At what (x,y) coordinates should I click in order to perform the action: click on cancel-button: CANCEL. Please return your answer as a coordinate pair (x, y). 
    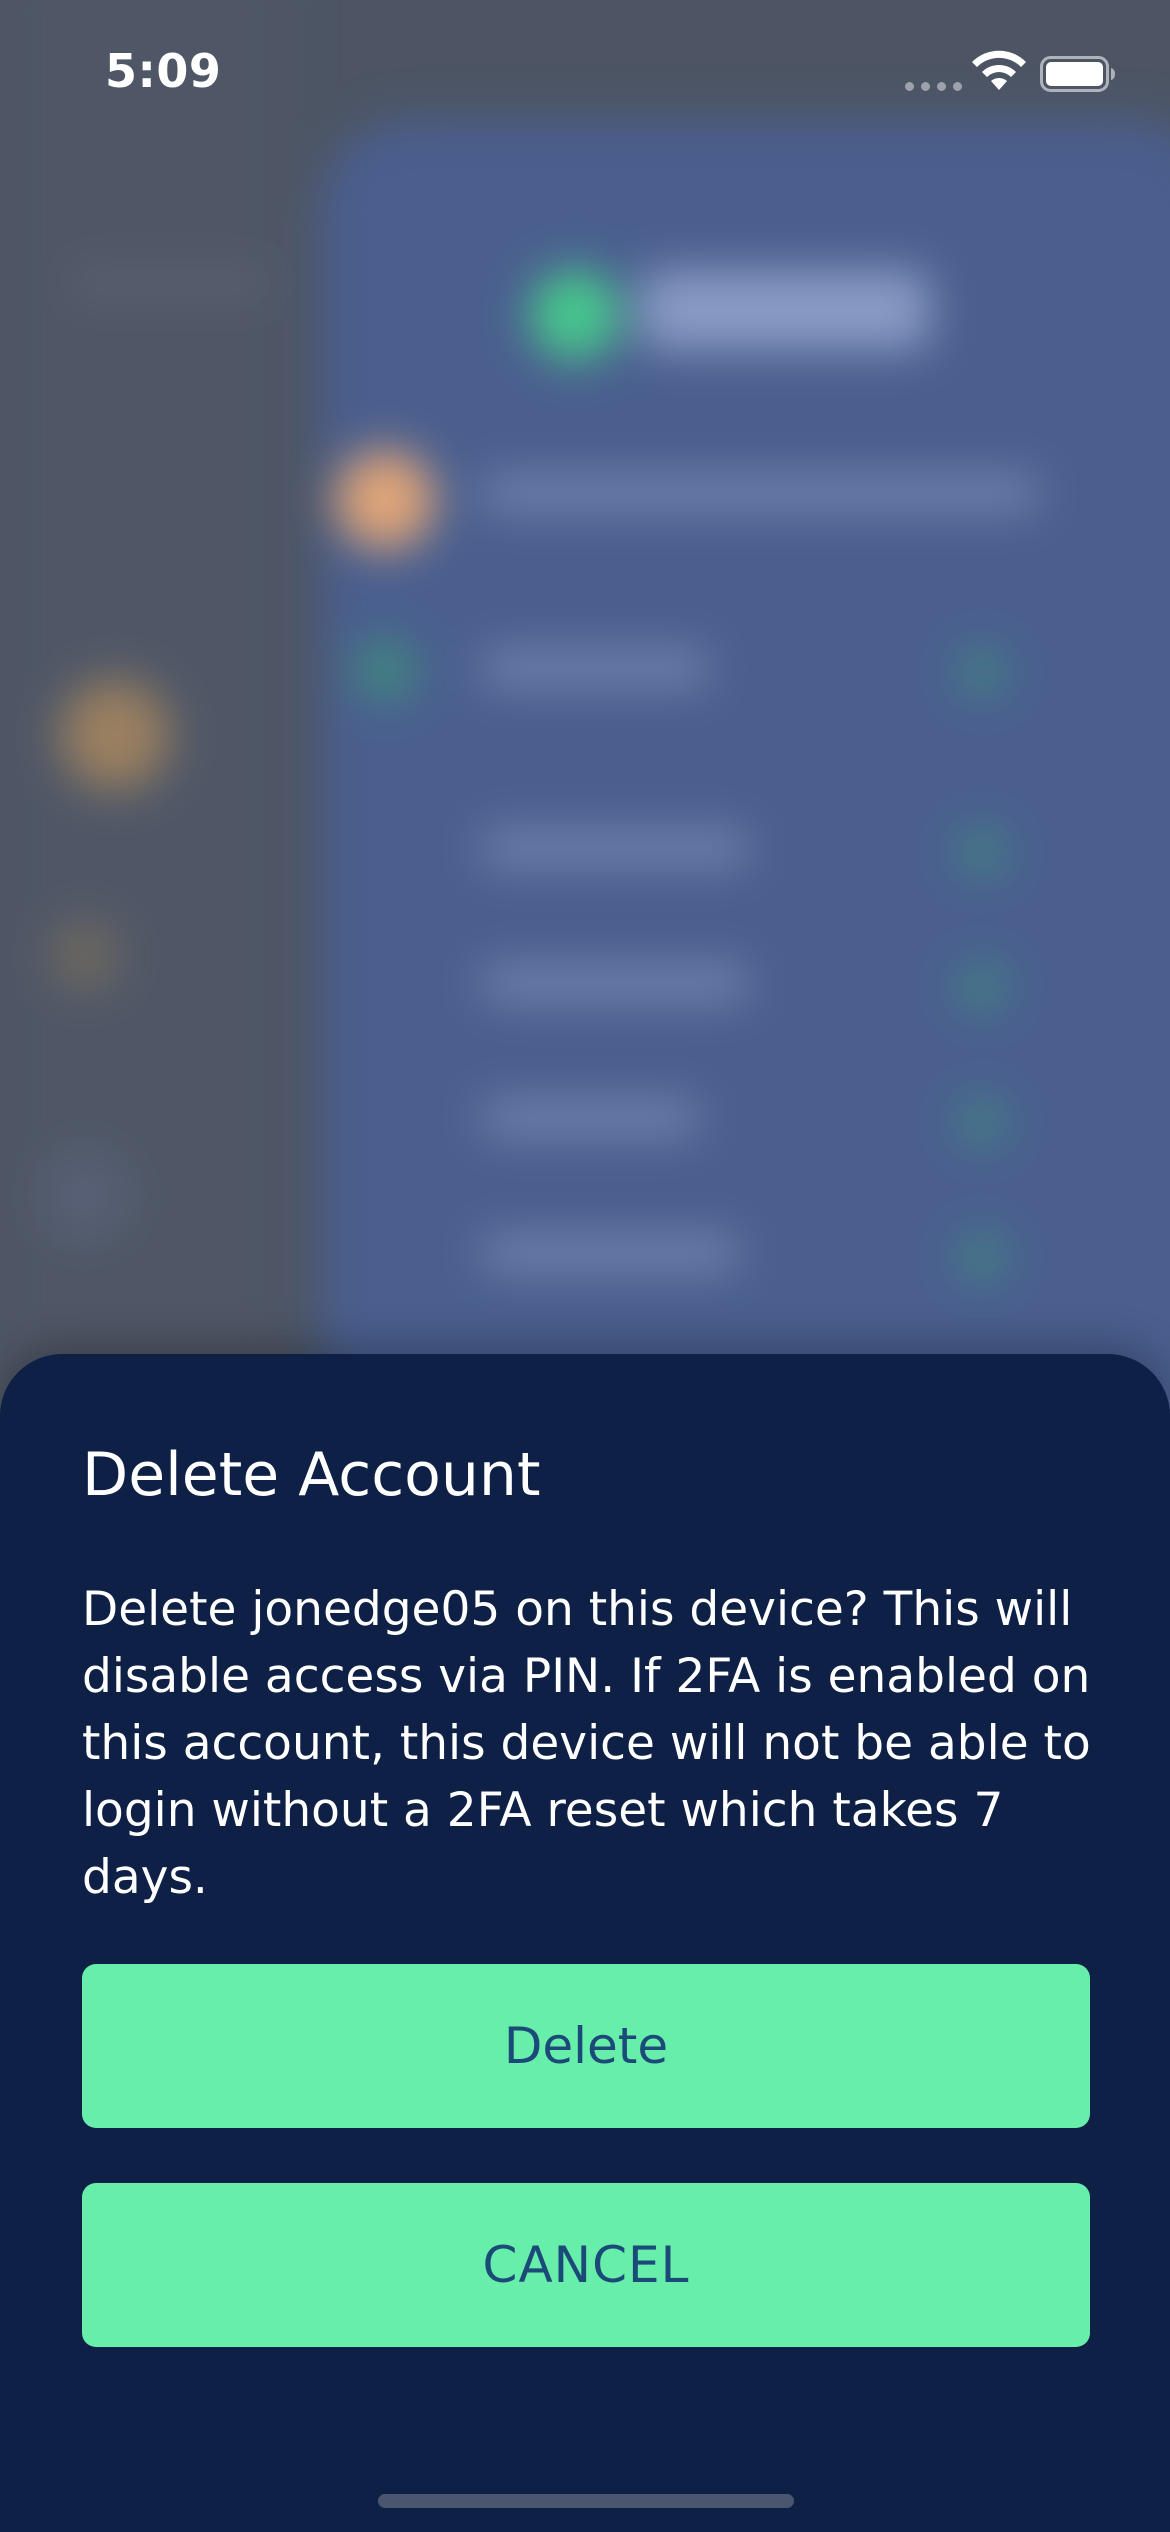
    Looking at the image, I should click on (586, 2265).